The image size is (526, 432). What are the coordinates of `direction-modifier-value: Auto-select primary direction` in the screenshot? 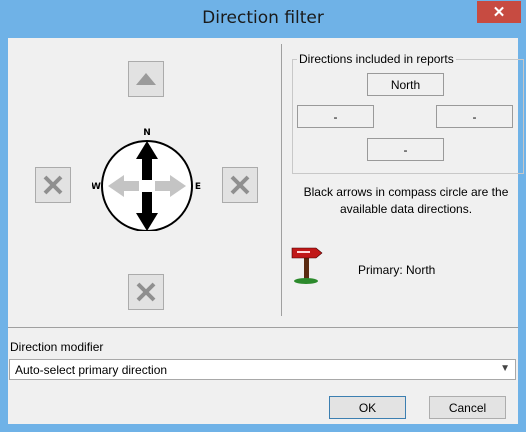 It's located at (91, 370).